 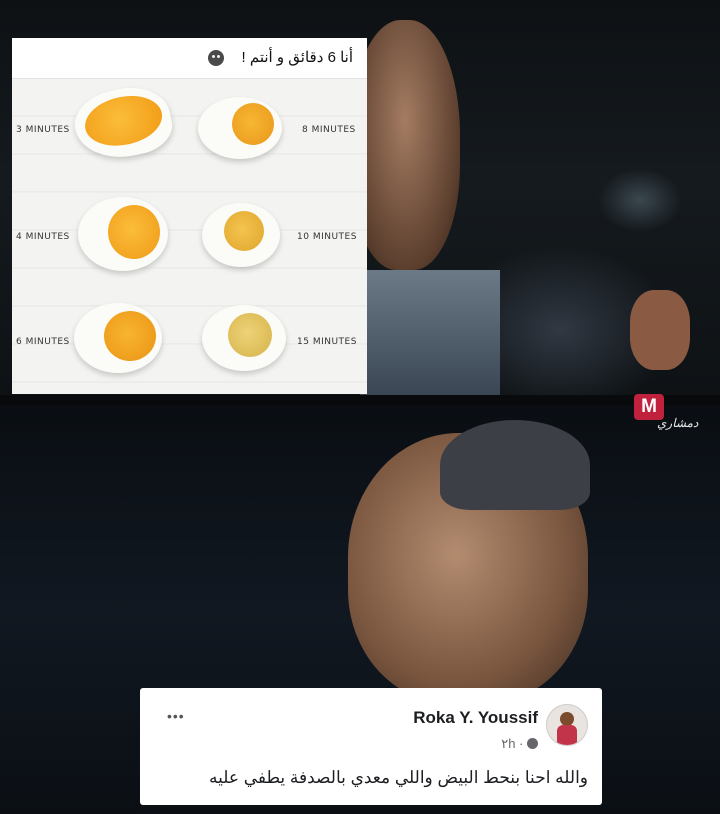 I want to click on time-label-4: 4 MINUTES, so click(x=43, y=237).